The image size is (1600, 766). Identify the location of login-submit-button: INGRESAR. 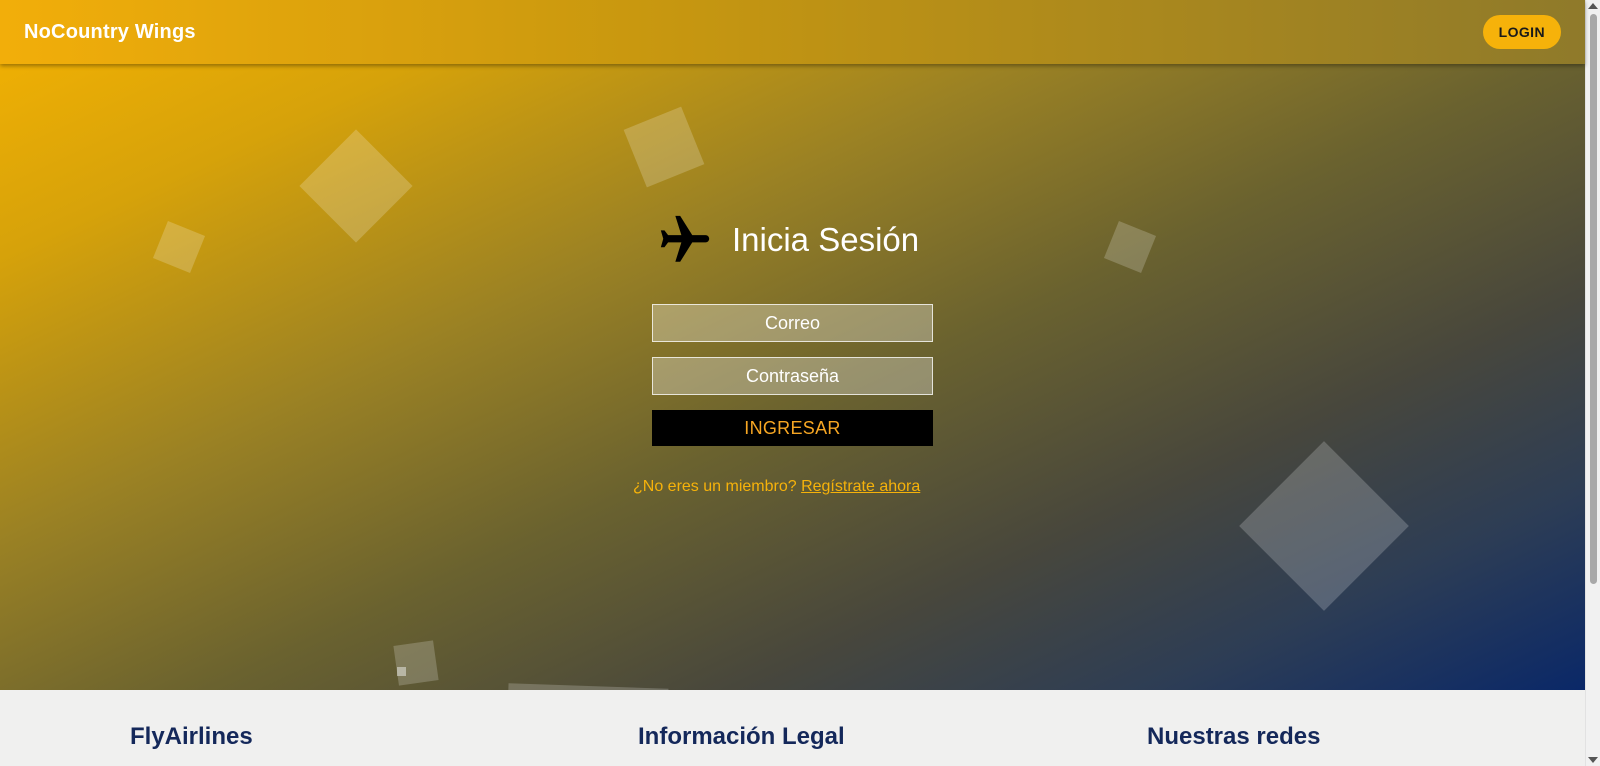
(792, 428).